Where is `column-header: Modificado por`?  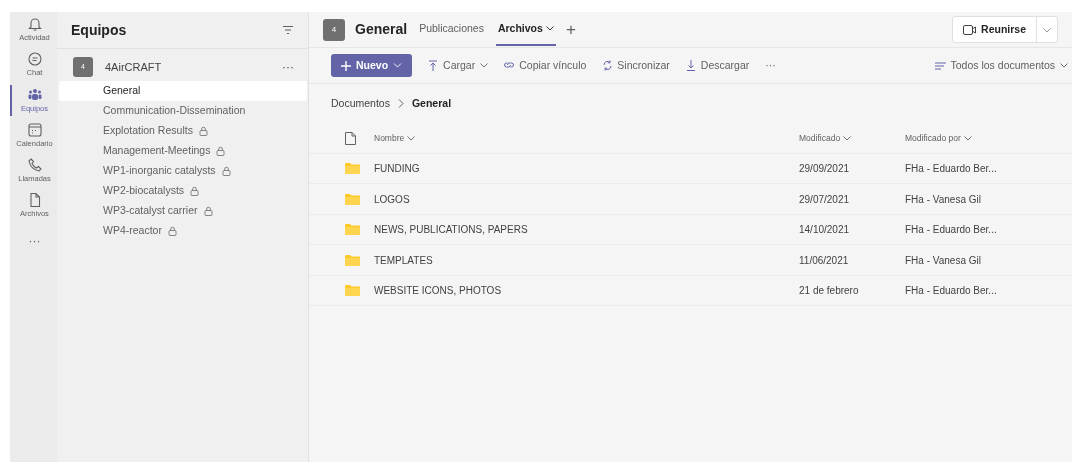 column-header: Modificado por is located at coordinates (938, 138).